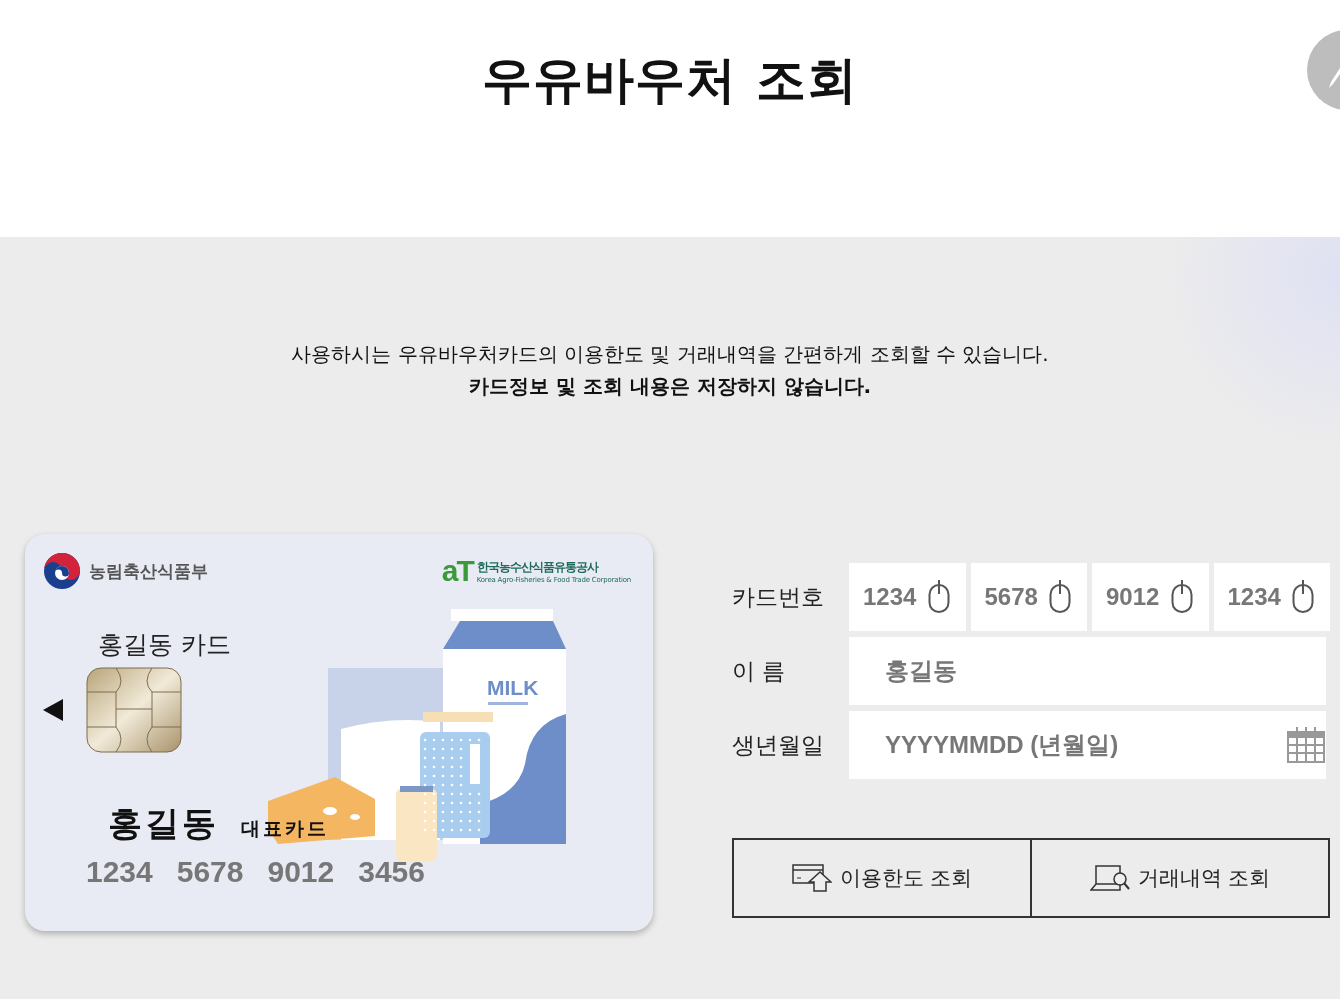 The height and width of the screenshot is (999, 1340). I want to click on carton-label: MILK, so click(513, 687).